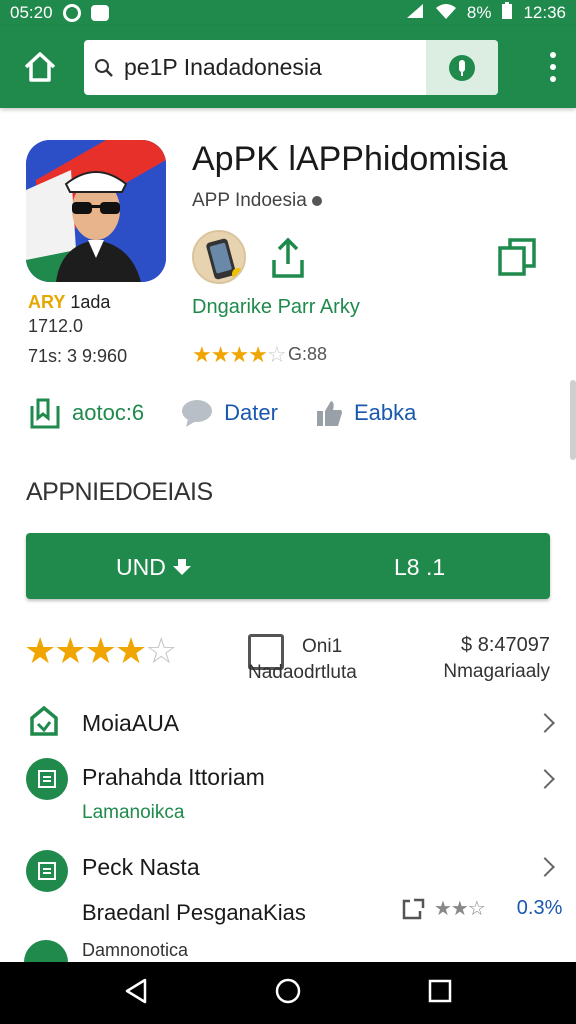  I want to click on meta-line-3: 71s: 3 9:960, so click(78, 356).